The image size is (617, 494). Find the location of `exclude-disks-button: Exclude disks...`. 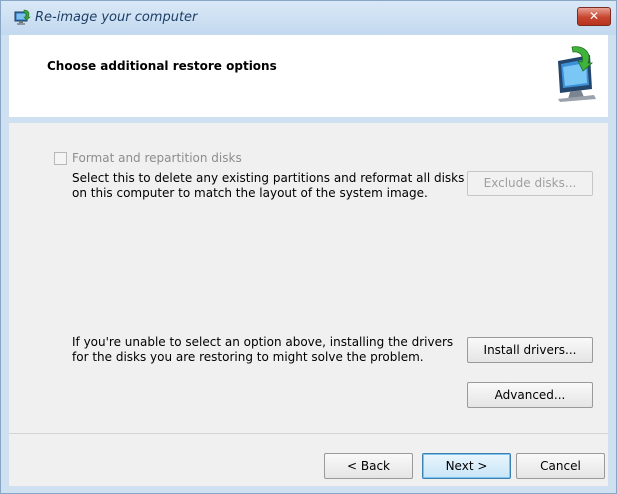

exclude-disks-button: Exclude disks... is located at coordinates (530, 183).